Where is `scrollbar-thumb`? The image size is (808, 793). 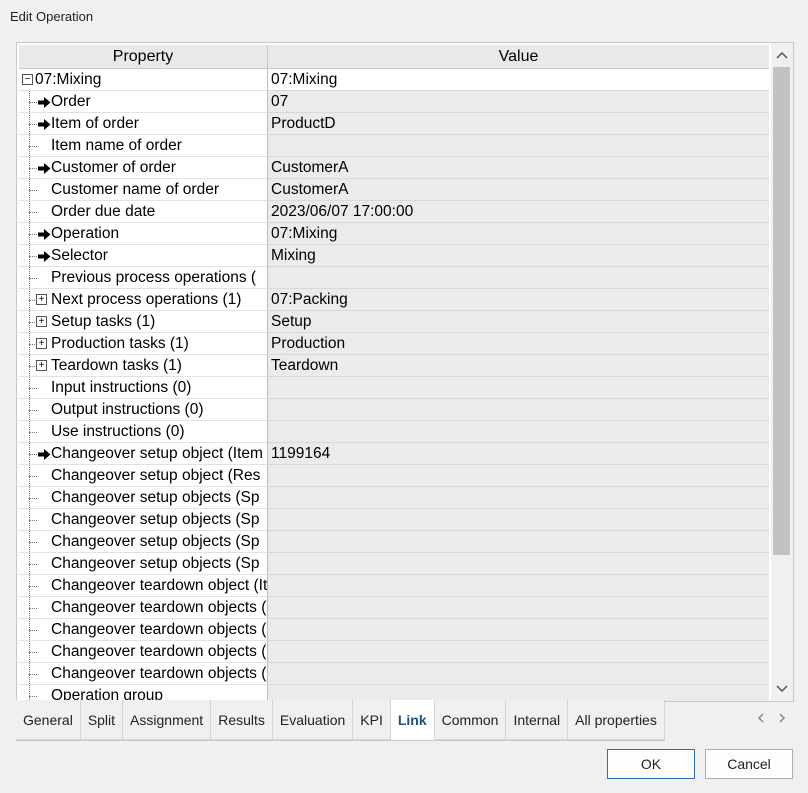
scrollbar-thumb is located at coordinates (781, 311).